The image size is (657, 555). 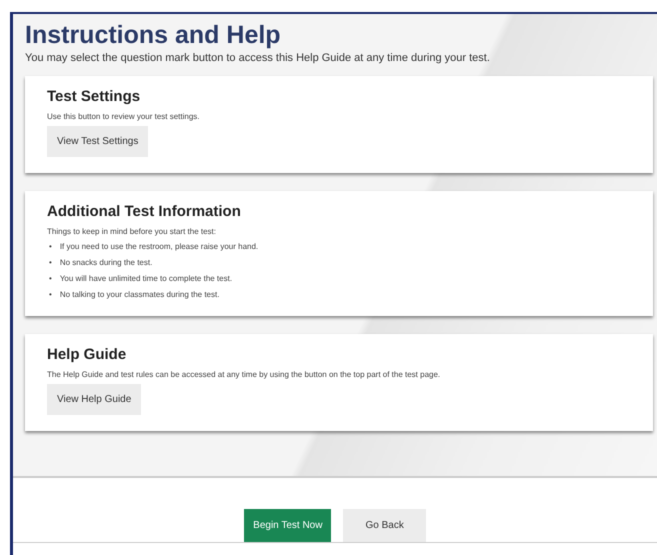 What do you see at coordinates (288, 525) in the screenshot?
I see `begin-button: Begin Test Now` at bounding box center [288, 525].